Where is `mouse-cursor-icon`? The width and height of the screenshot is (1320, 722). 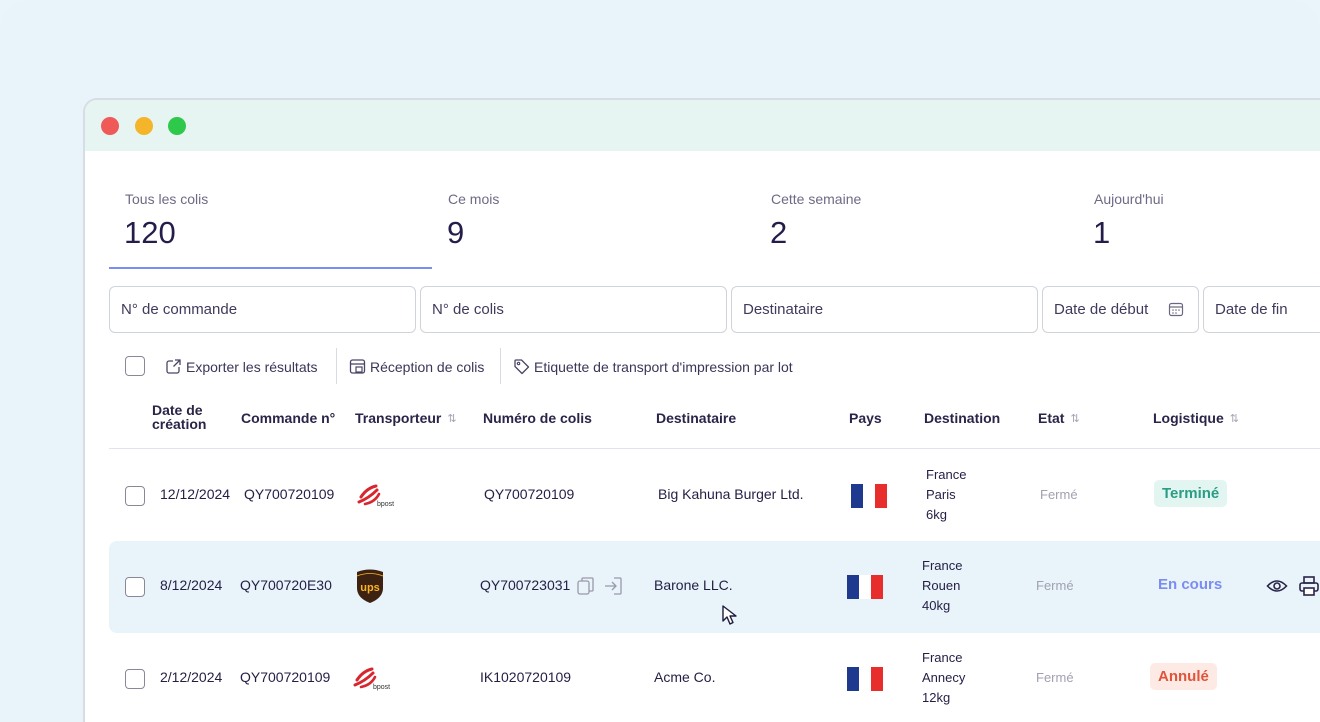
mouse-cursor-icon is located at coordinates (729, 615).